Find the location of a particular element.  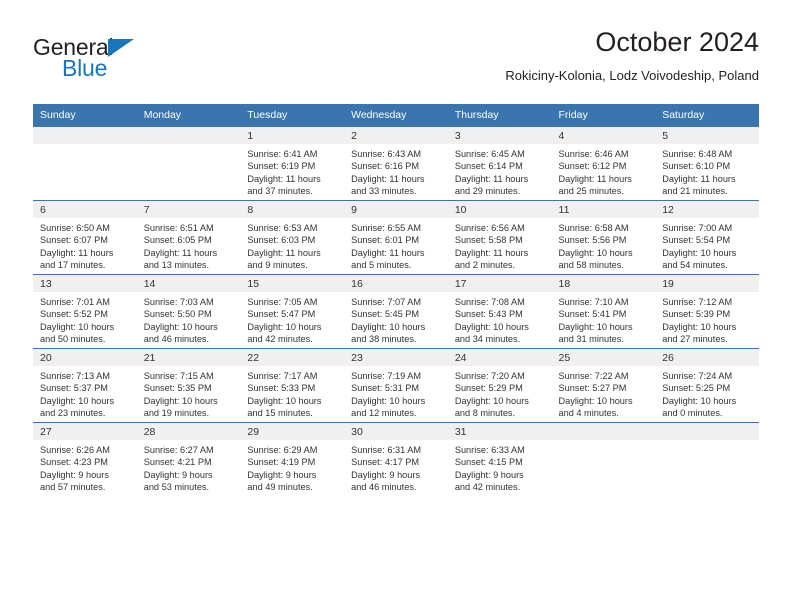

daylight-text-cont: and 9 minutes. is located at coordinates (277, 265).